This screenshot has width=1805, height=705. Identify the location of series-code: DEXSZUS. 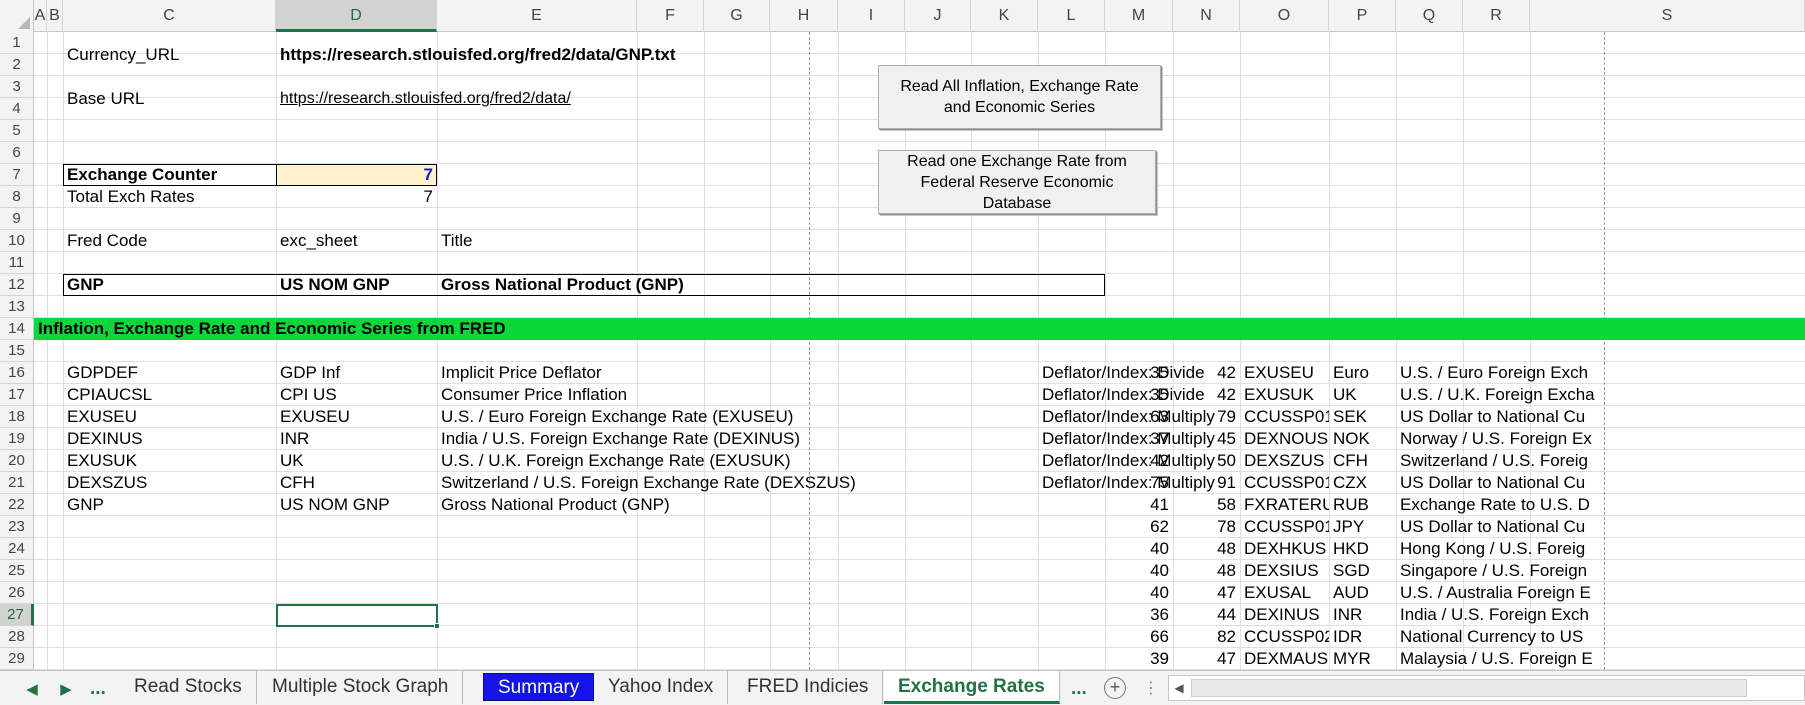
(169, 483).